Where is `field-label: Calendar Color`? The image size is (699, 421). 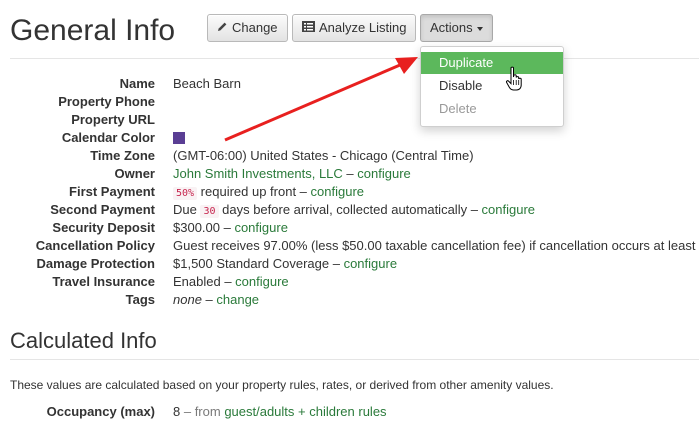 field-label: Calendar Color is located at coordinates (108, 137).